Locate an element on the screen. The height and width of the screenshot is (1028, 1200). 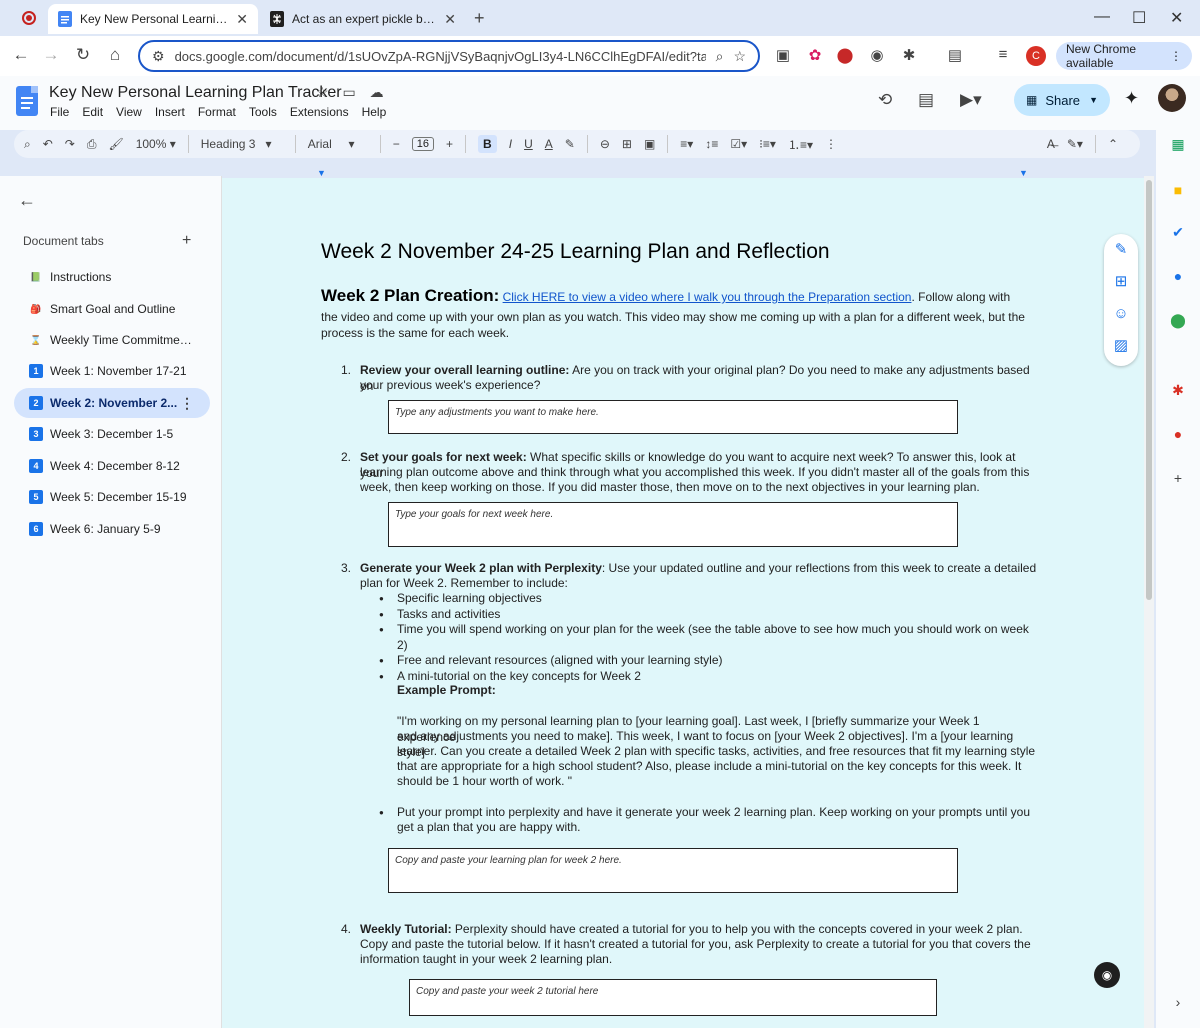
bold-button: B is located at coordinates (487, 144).